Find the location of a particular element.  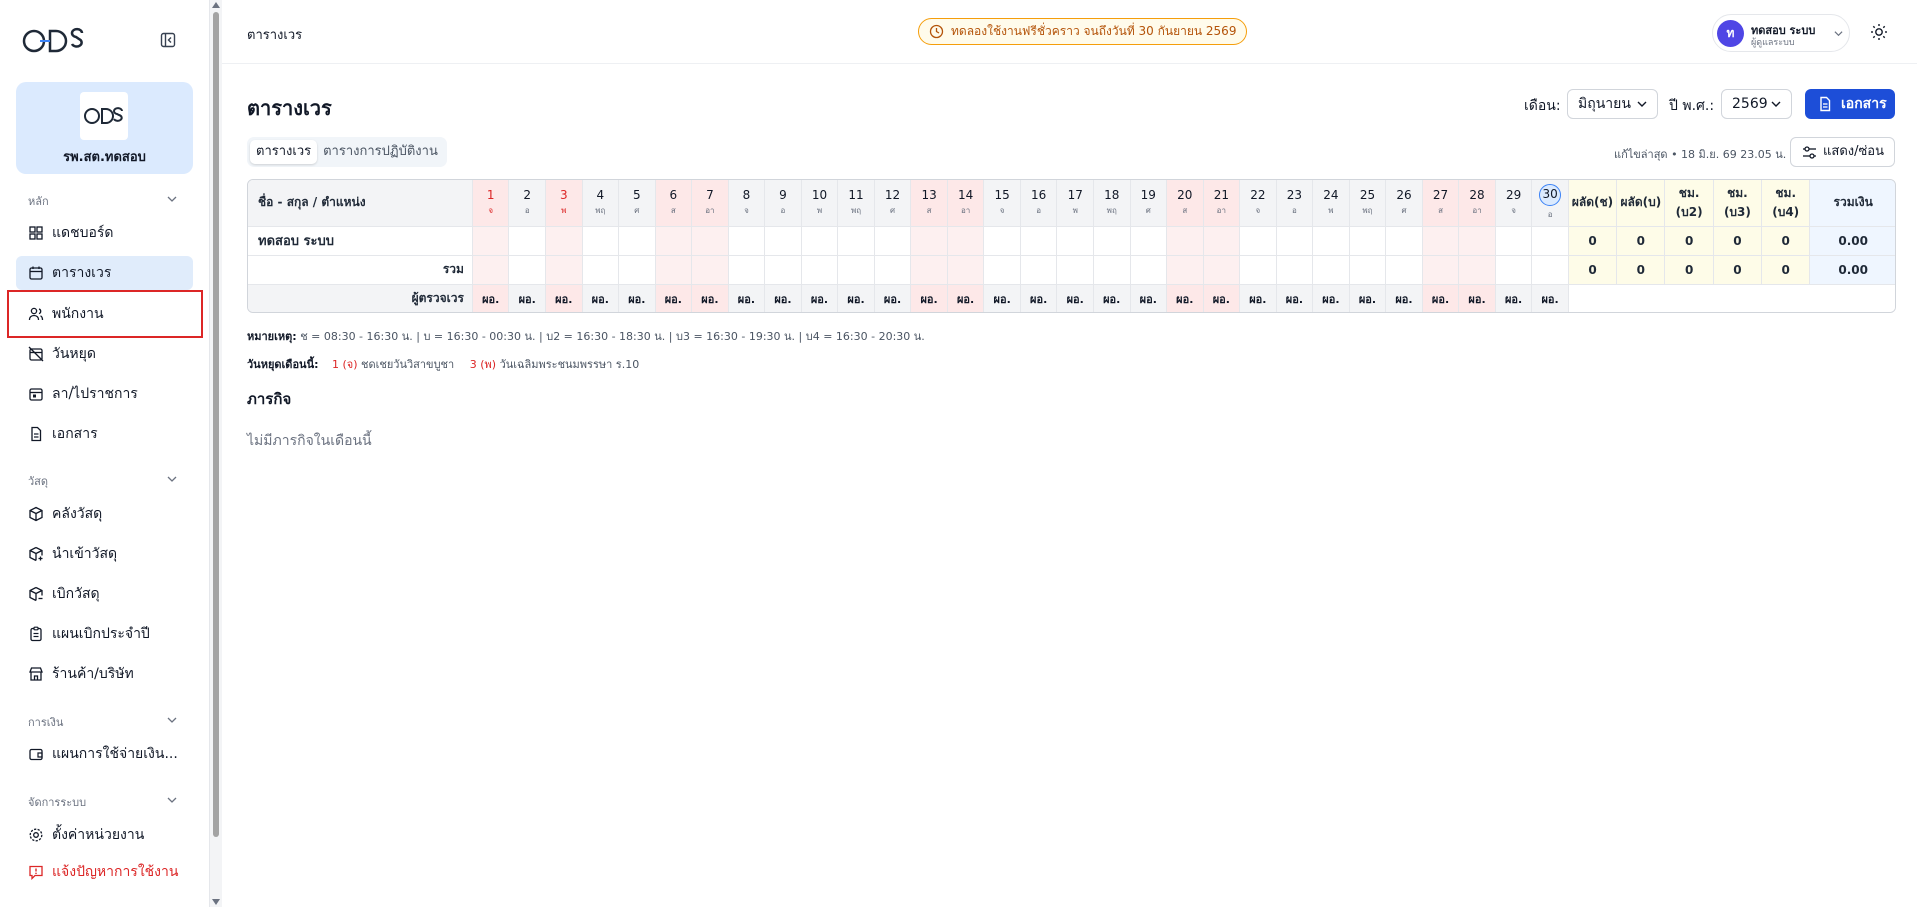

sidebar-item-withdraw: เบิกวัสดุ is located at coordinates (104, 594).